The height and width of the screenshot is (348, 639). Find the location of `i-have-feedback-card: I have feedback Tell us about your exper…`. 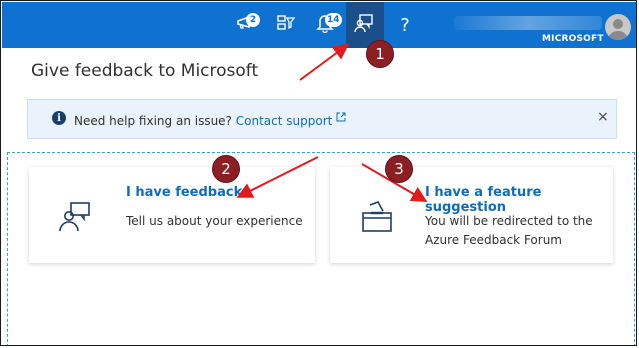

i-have-feedback-card: I have feedback Tell us about your exper… is located at coordinates (172, 215).